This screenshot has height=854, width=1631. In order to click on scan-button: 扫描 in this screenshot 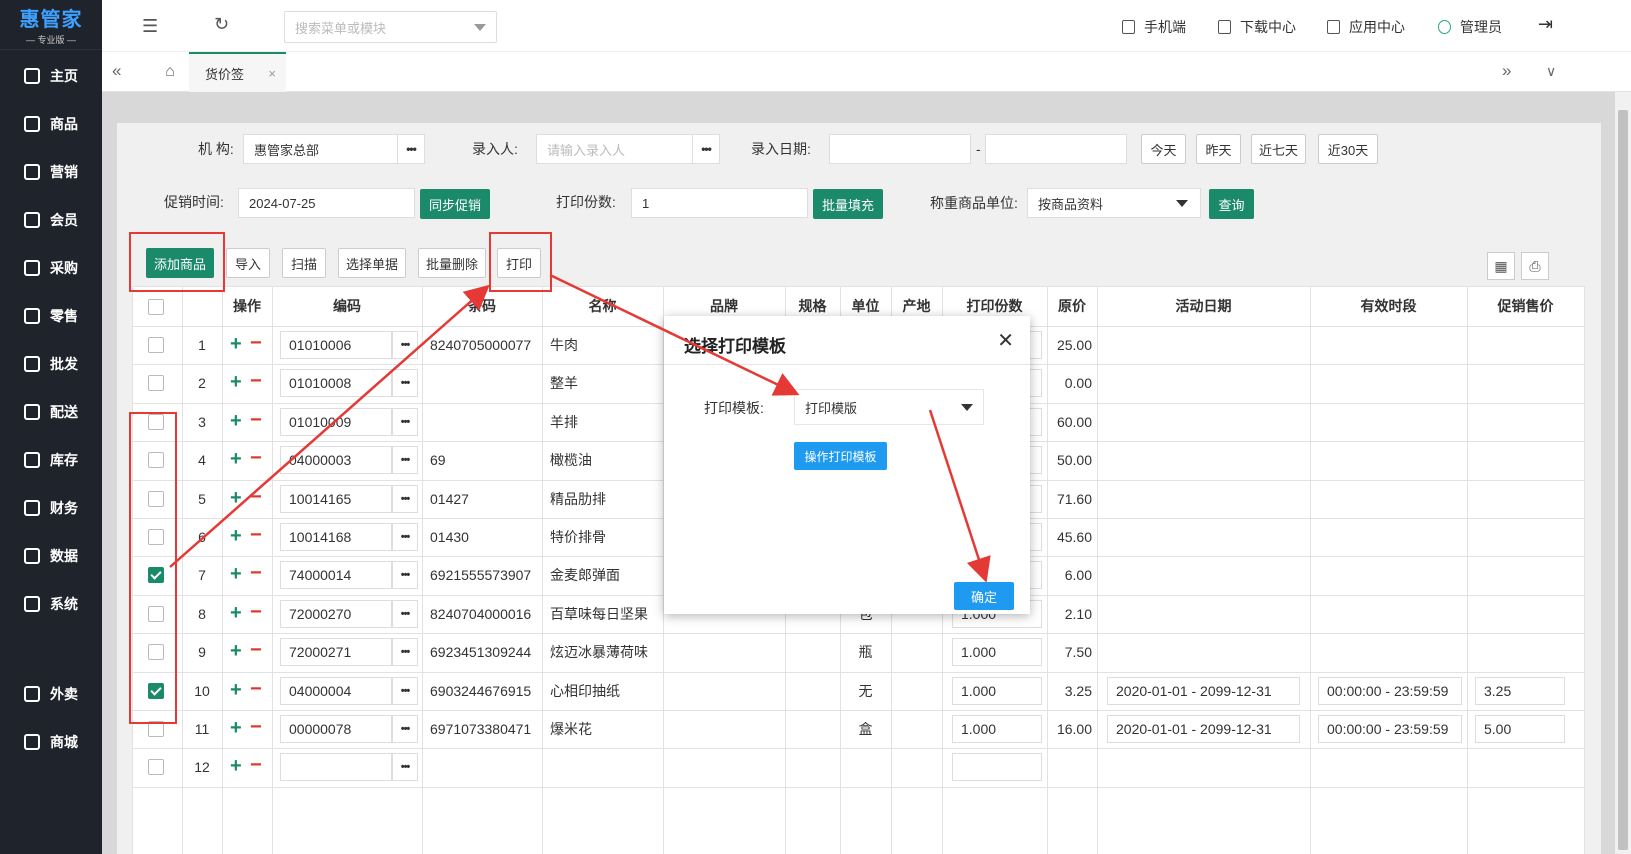, I will do `click(304, 263)`.